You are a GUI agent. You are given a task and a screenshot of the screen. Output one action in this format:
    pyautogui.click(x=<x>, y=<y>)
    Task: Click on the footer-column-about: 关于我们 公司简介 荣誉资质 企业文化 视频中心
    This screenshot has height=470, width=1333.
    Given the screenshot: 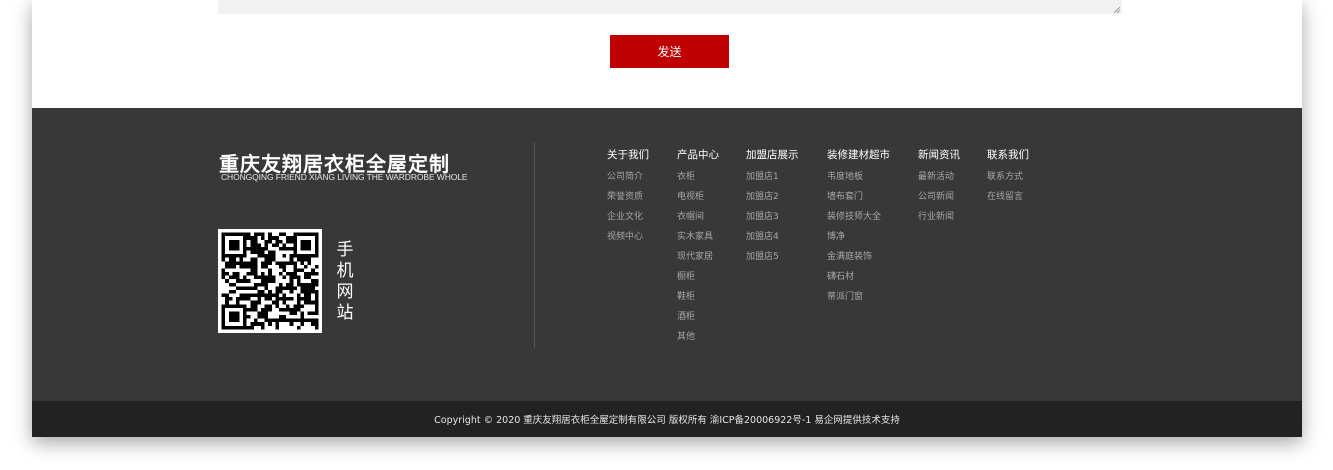 What is the action you would take?
    pyautogui.click(x=628, y=200)
    